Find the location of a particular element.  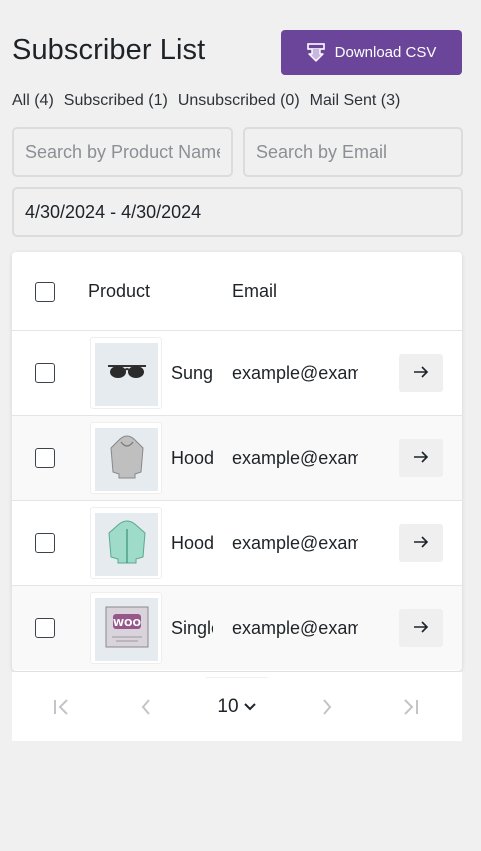

per-page-select: 10 is located at coordinates (237, 706).